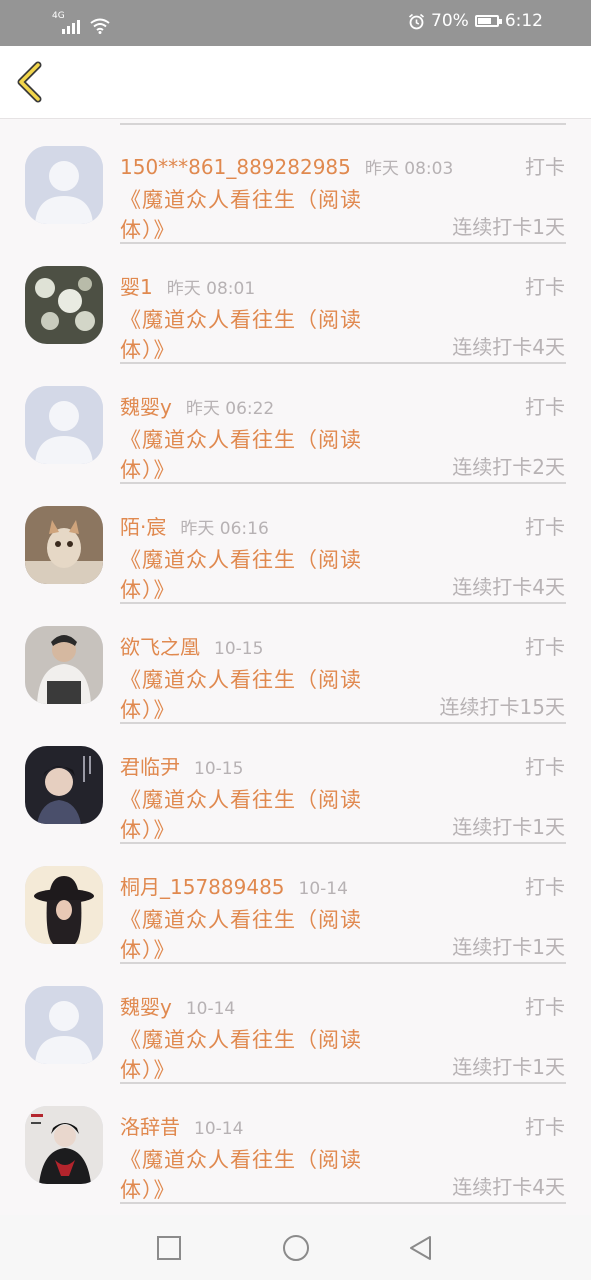  I want to click on streak-label: 连续打卡2天, so click(508, 467).